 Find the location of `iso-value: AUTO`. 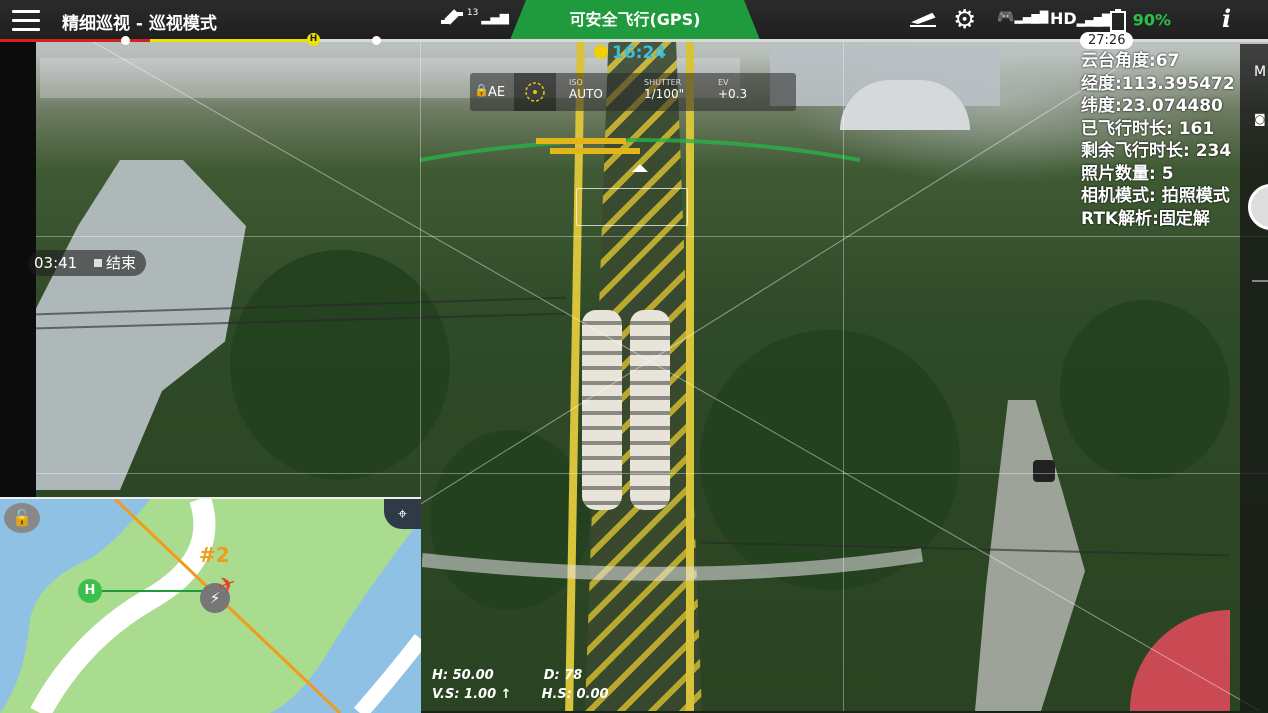

iso-value: AUTO is located at coordinates (586, 94).